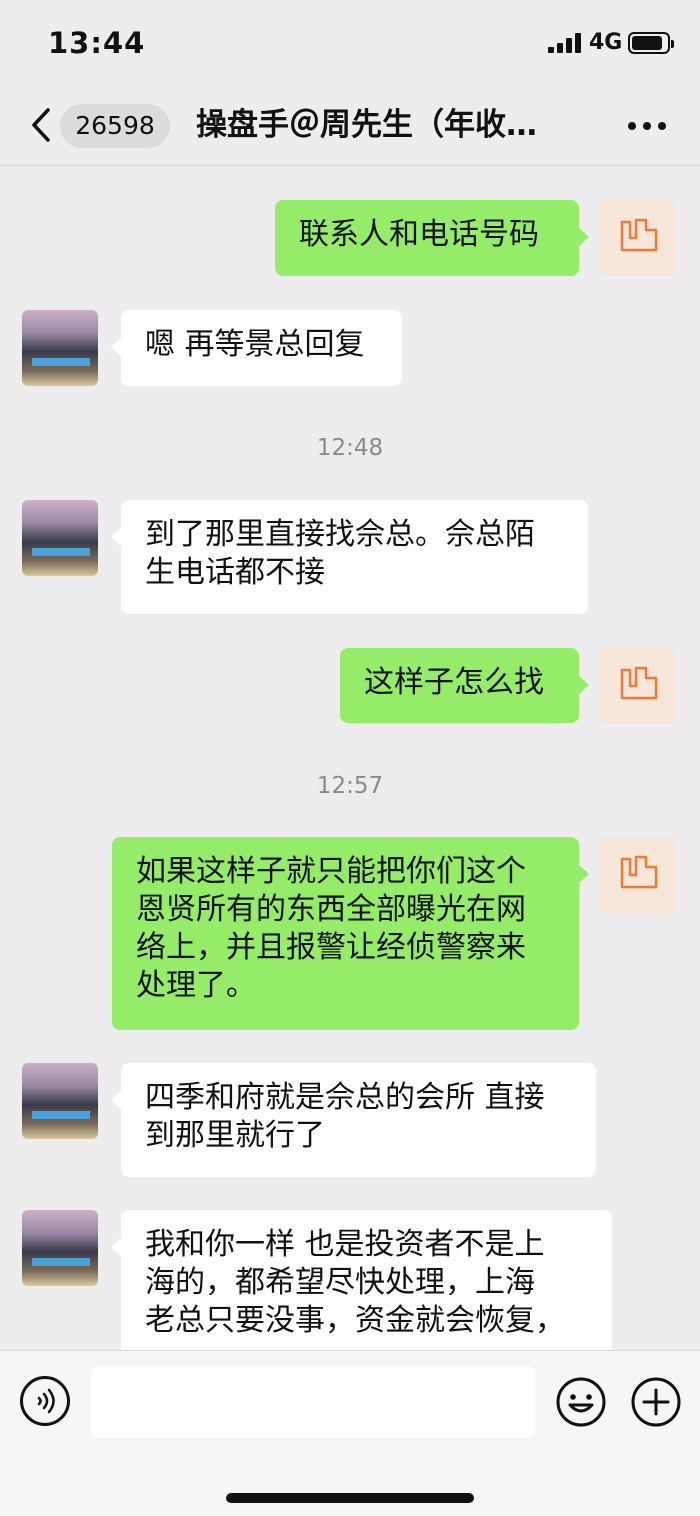 This screenshot has height=1516, width=700. What do you see at coordinates (331, 947) in the screenshot?
I see `message-line: 络上，并且报警让经侦警察来` at bounding box center [331, 947].